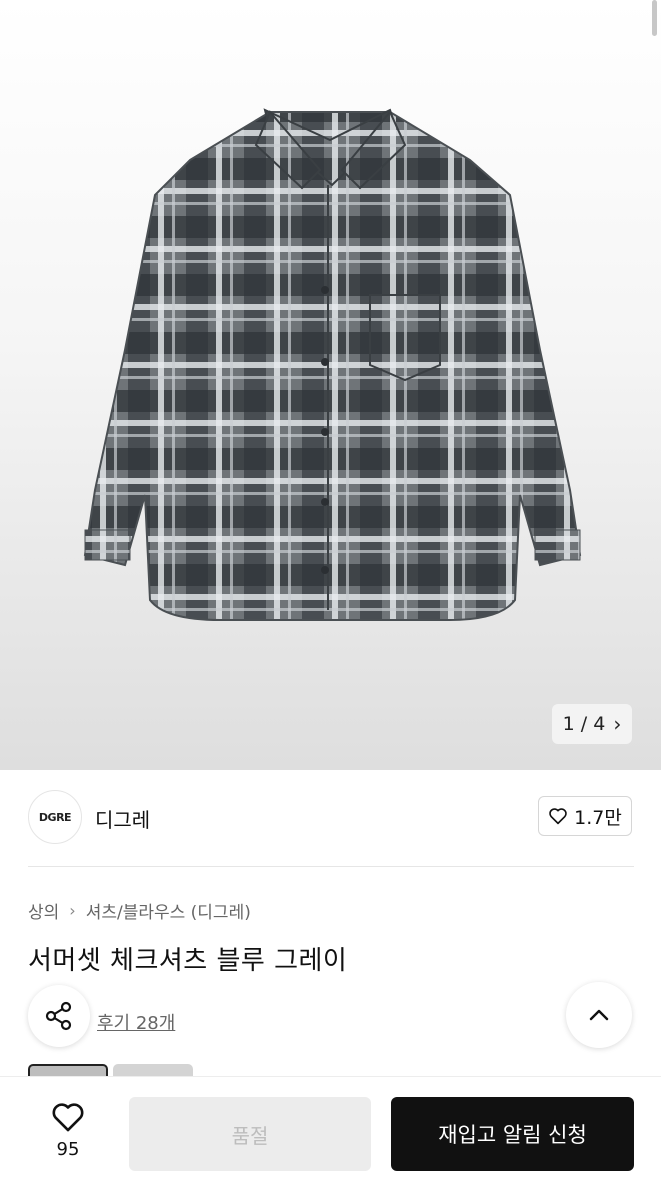  What do you see at coordinates (43, 910) in the screenshot?
I see `breadcrumb-category: 상의` at bounding box center [43, 910].